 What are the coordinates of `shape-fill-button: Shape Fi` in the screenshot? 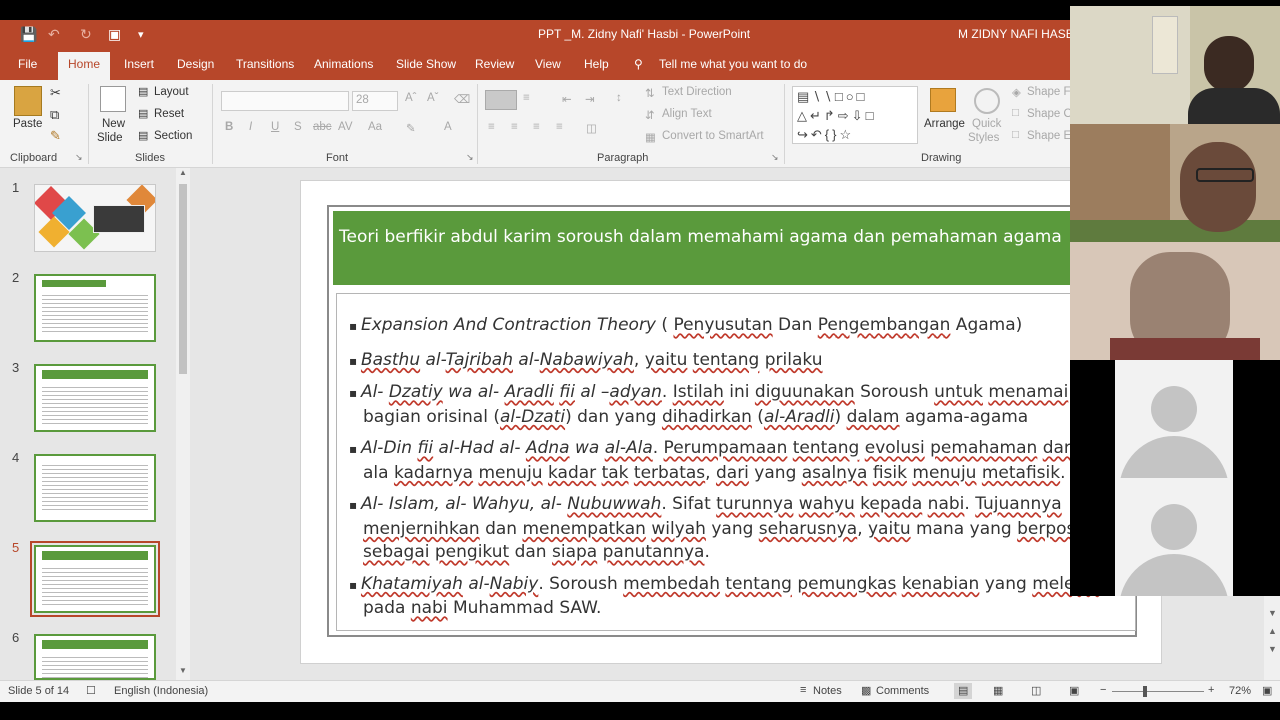 It's located at (1050, 92).